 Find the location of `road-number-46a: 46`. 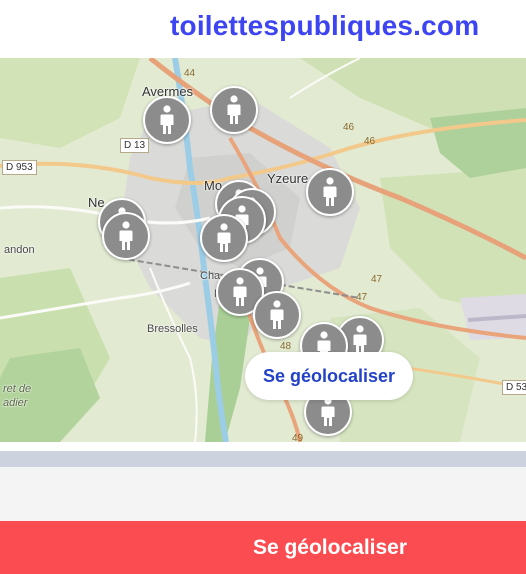

road-number-46a: 46 is located at coordinates (349, 127).